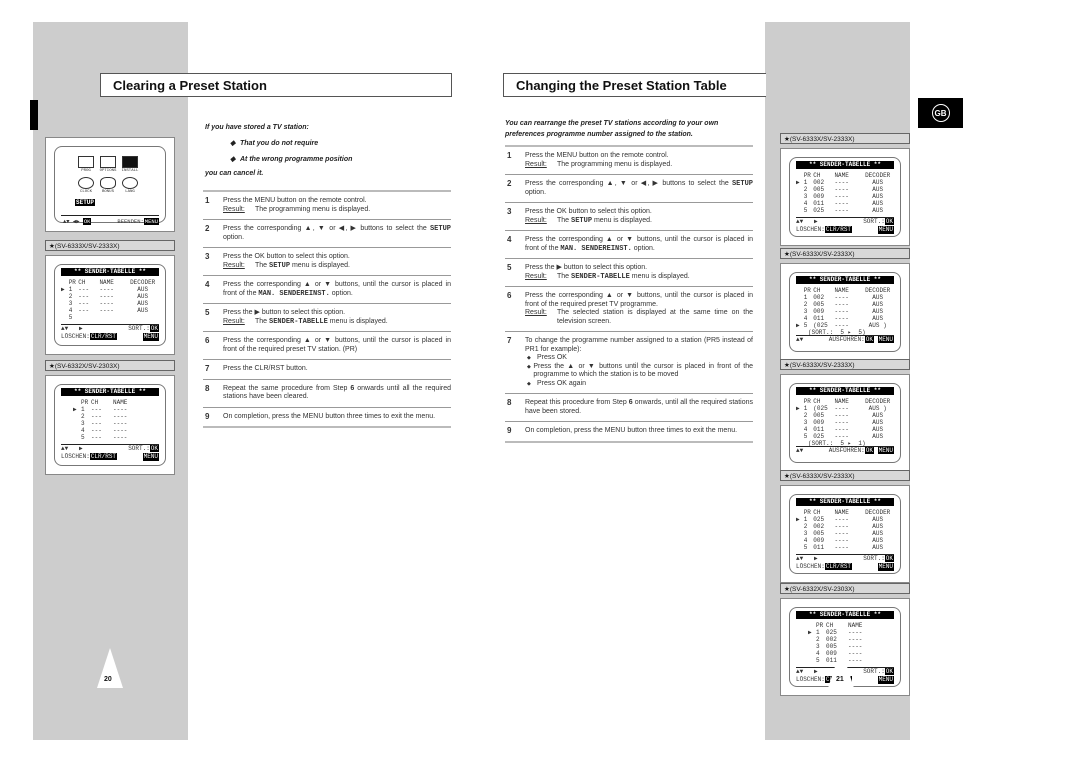 This screenshot has height=763, width=1080. I want to click on step-number: 5, so click(207, 312).